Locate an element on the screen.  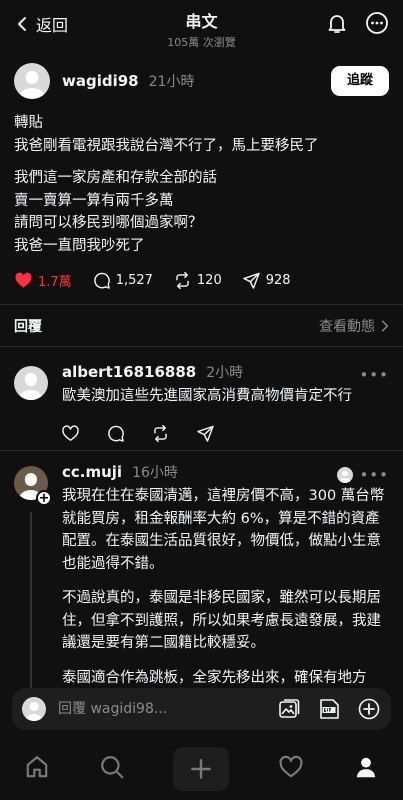
tab-new-post is located at coordinates (201, 769).